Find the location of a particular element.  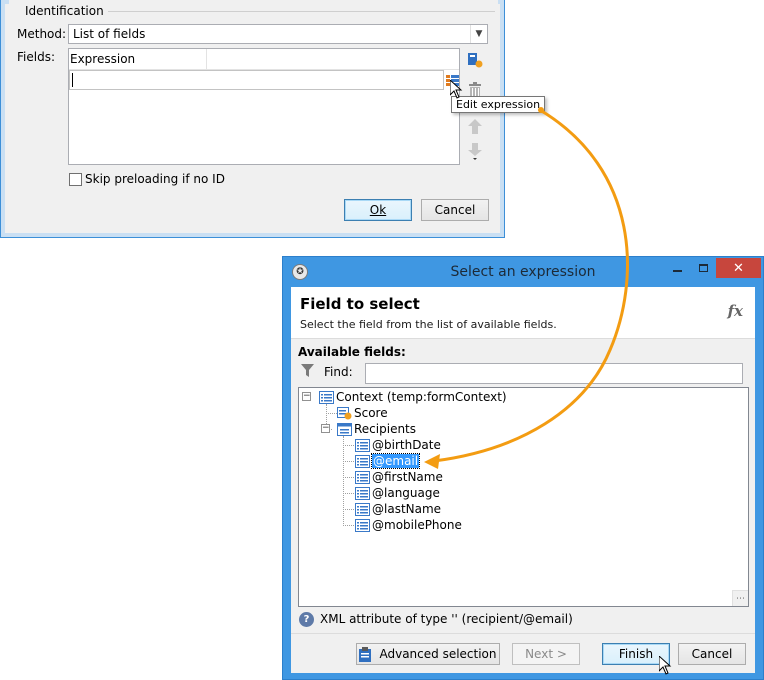

list-icon is located at coordinates (326, 397).